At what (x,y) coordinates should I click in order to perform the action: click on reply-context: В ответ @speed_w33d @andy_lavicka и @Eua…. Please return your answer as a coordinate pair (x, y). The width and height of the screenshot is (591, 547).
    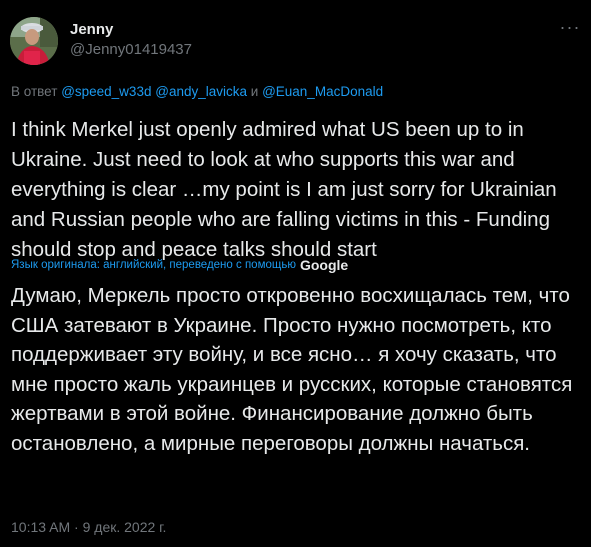
    Looking at the image, I should click on (197, 91).